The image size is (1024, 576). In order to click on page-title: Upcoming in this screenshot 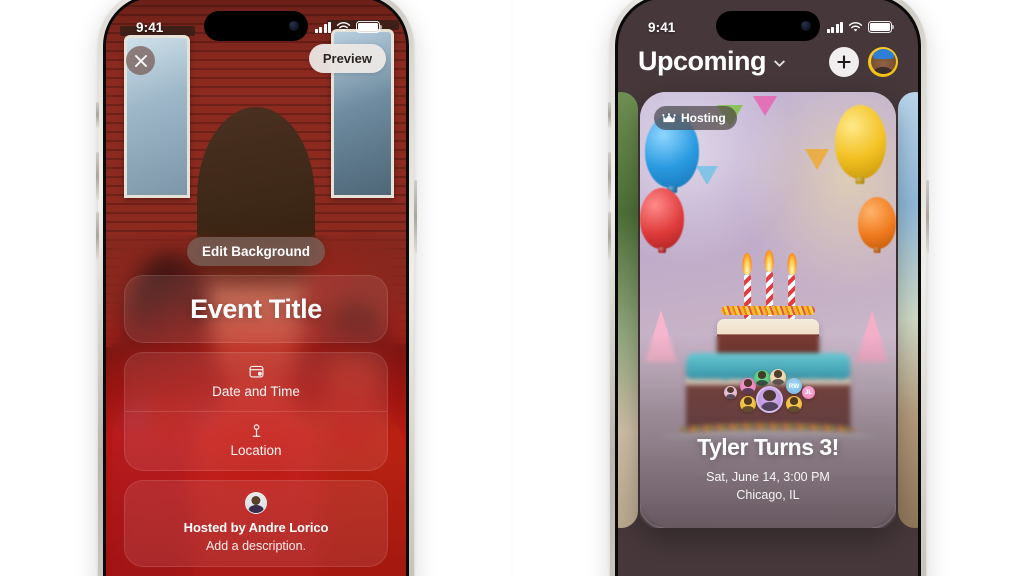, I will do `click(702, 61)`.